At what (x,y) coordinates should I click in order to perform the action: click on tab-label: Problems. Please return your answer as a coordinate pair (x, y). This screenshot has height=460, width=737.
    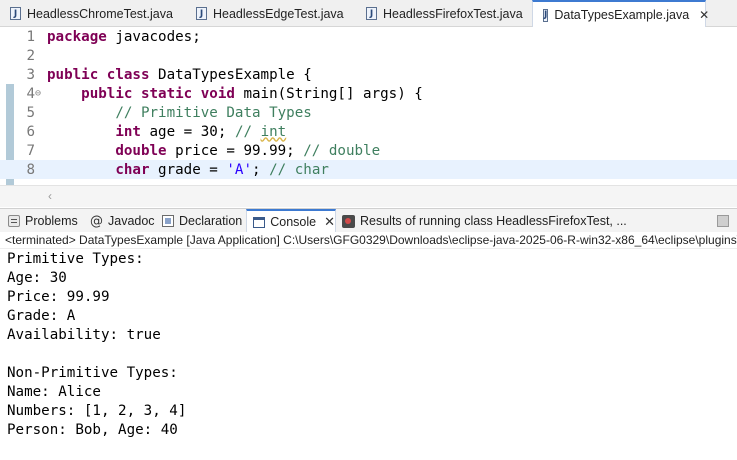
    Looking at the image, I should click on (51, 221).